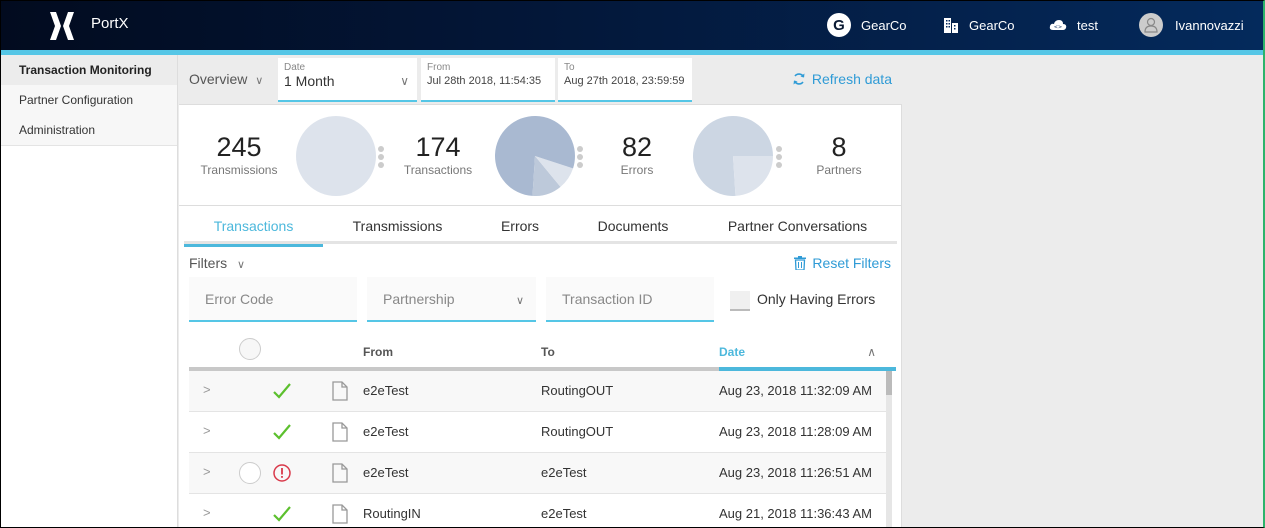  I want to click on stat-transactions: 174 Transactions, so click(438, 154).